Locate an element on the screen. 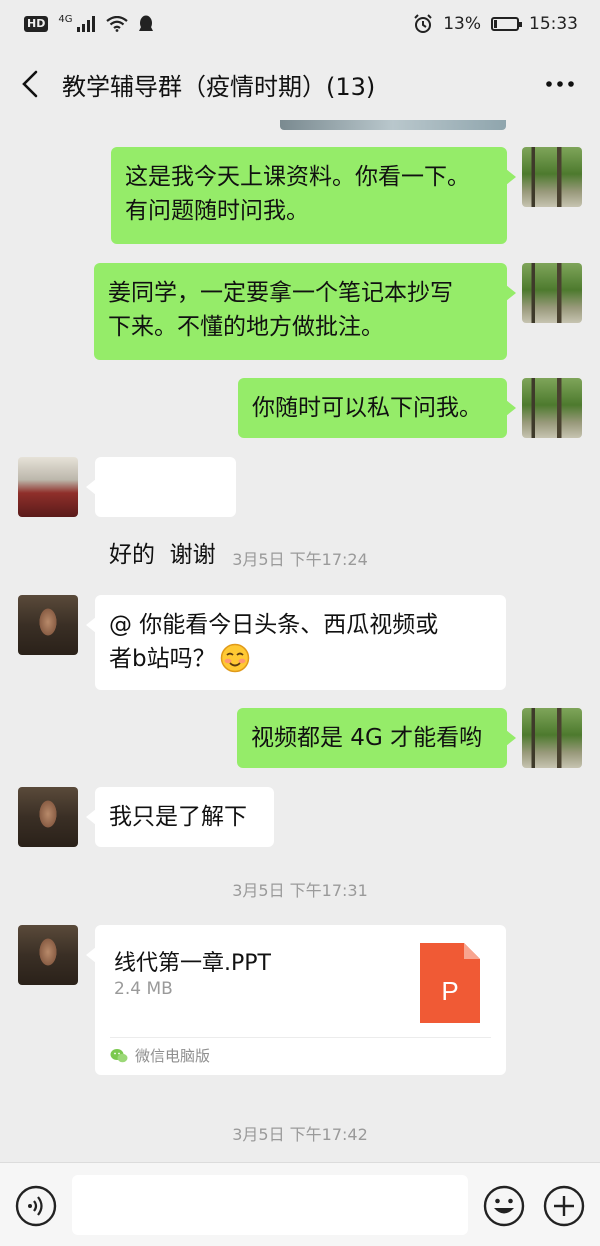 This screenshot has height=1246, width=600. message-text-fragment: 者b站吗？ is located at coordinates (162, 659).